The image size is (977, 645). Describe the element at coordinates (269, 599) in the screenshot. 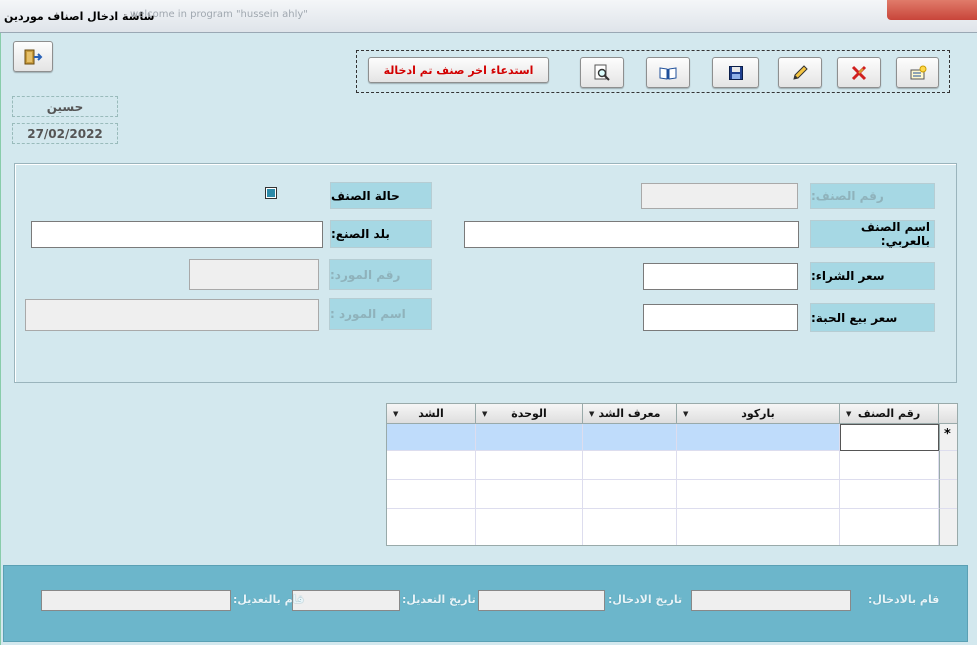

I see `modified-by-label: قام بالتعديل:` at that location.